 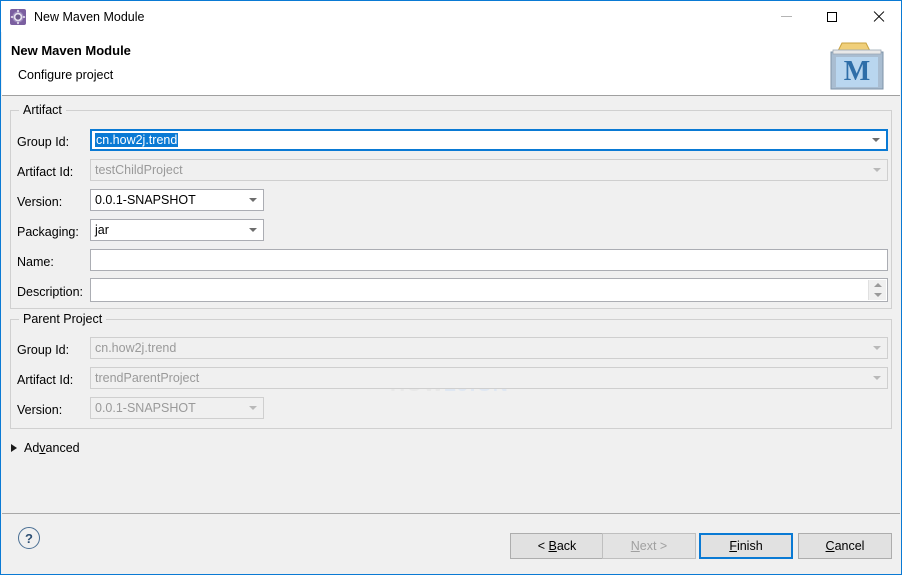 What do you see at coordinates (102, 230) in the screenshot?
I see `artifact-packaging-value: jar` at bounding box center [102, 230].